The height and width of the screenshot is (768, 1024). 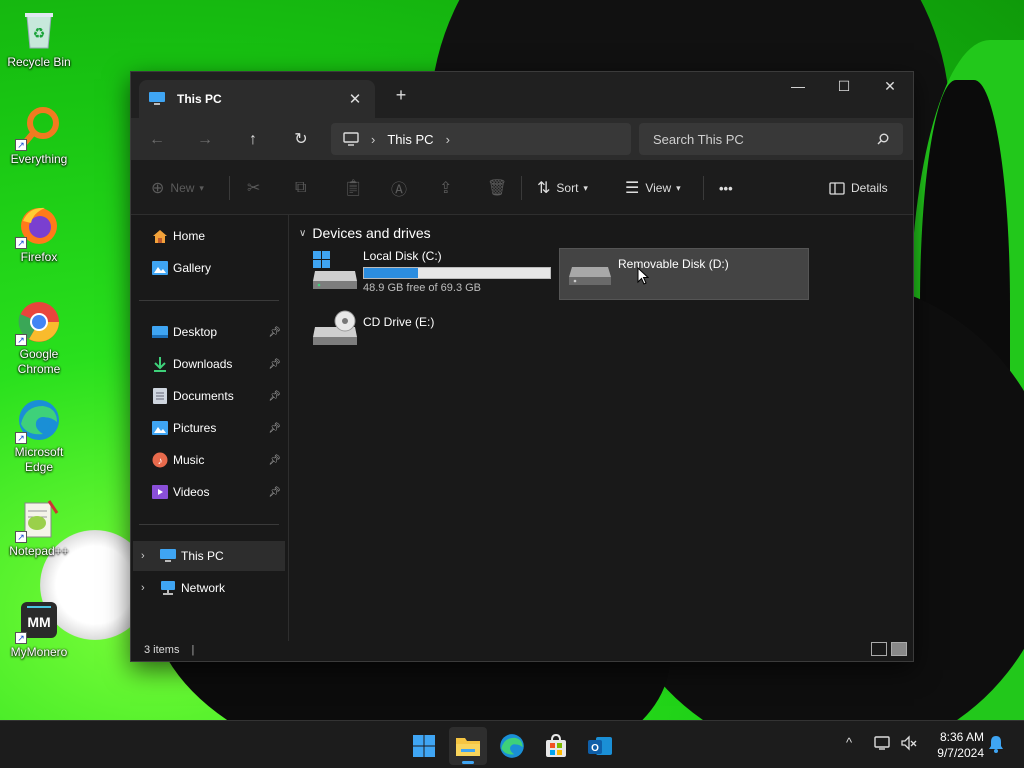 I want to click on drive-free-space: 48.9 GB free of 69.3 GB, so click(x=422, y=288).